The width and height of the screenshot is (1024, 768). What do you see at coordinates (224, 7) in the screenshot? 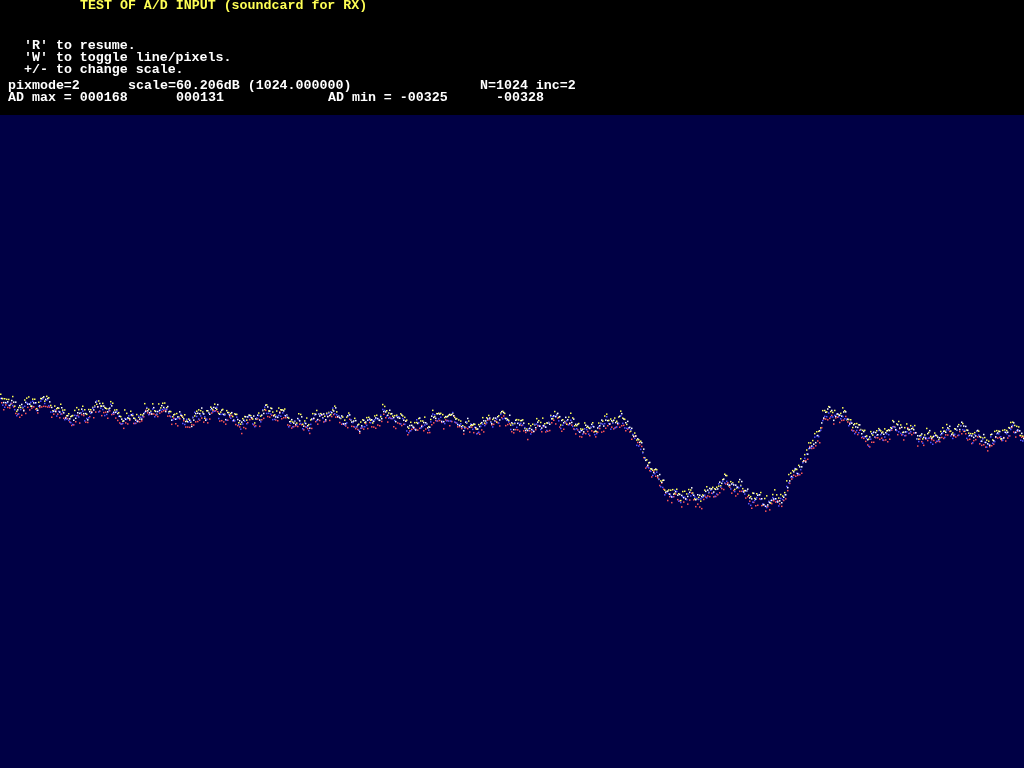
I see `screen-title: TEST OF A/D INPUT (soundcard for RX)` at bounding box center [224, 7].